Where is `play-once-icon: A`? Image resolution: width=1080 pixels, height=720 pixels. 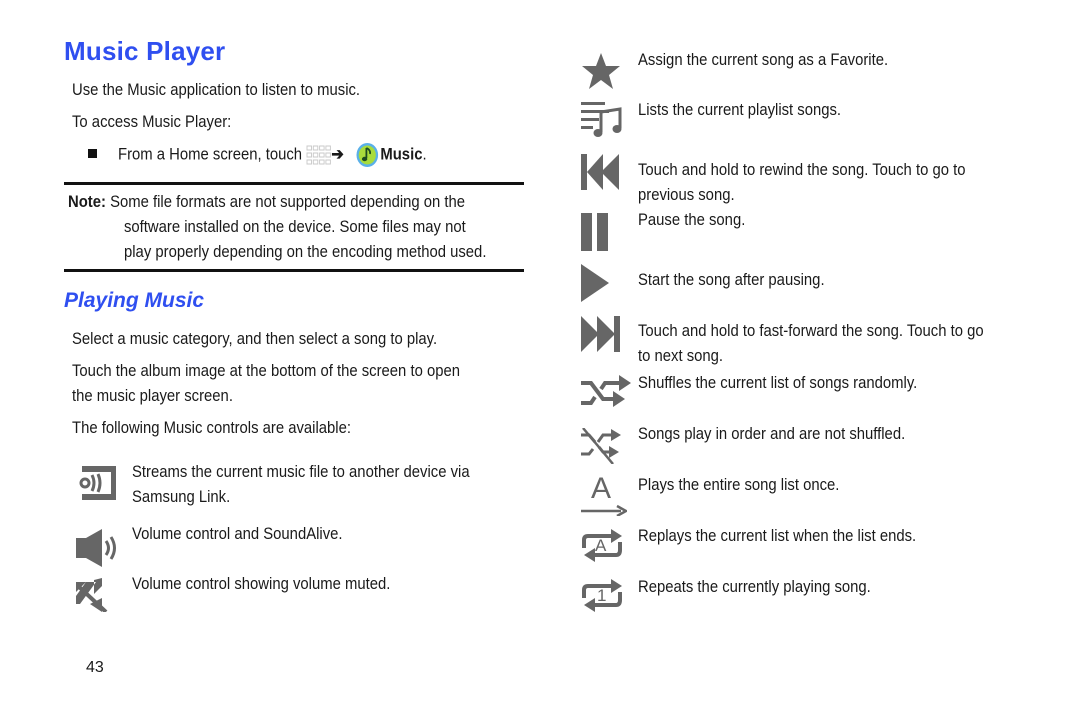 play-once-icon: A is located at coordinates (604, 494).